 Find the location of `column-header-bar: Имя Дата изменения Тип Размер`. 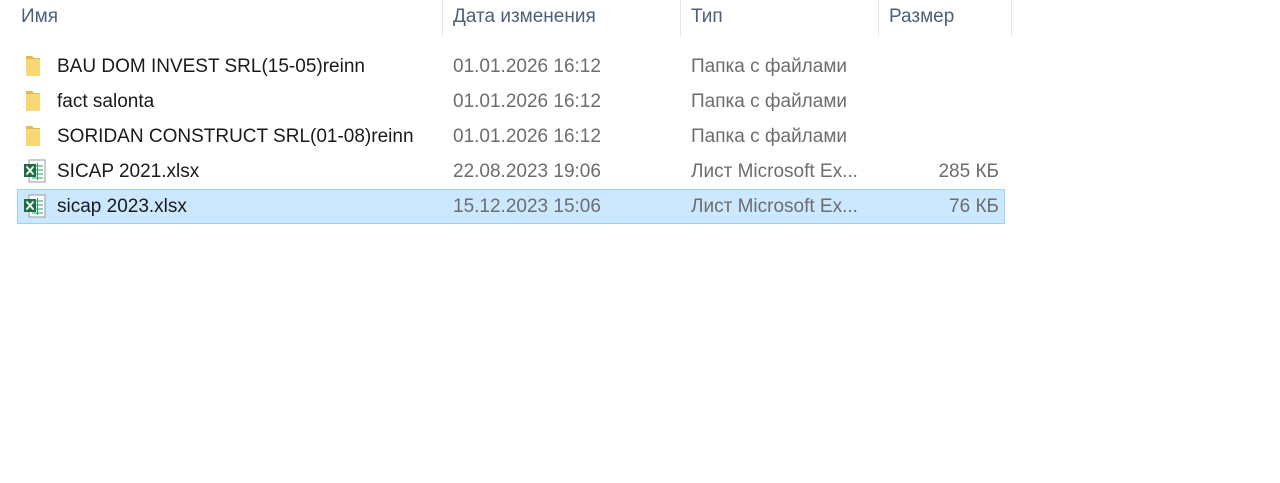

column-header-bar: Имя Дата изменения Тип Размер is located at coordinates (506, 18).